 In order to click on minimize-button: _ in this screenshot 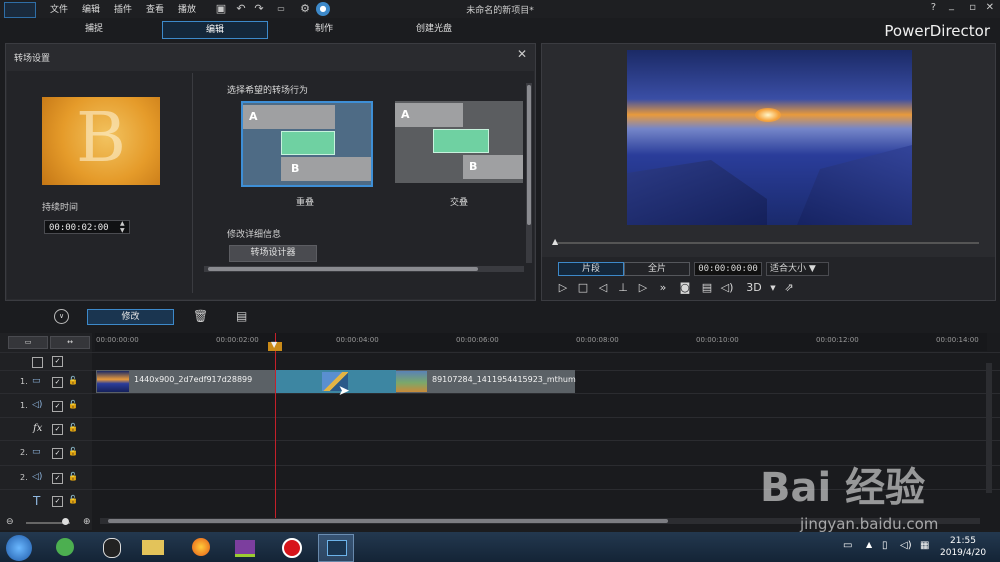, I will do `click(951, 5)`.